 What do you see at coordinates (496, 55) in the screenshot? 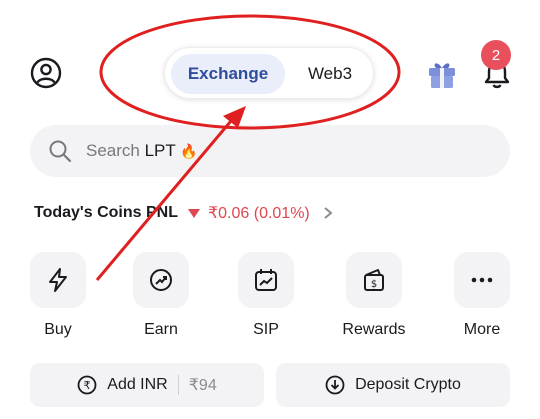
I see `notification-badge: 2` at bounding box center [496, 55].